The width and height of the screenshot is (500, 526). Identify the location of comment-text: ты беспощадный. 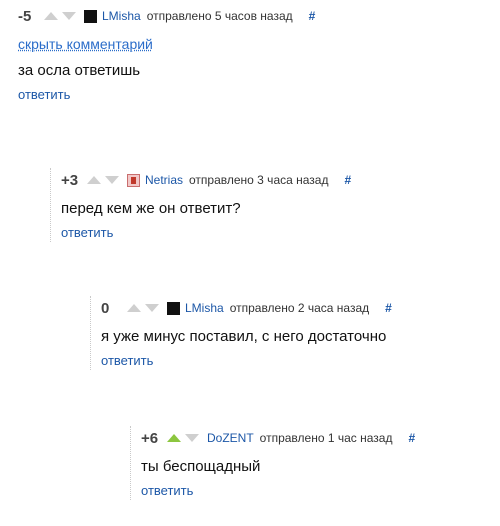
(201, 466).